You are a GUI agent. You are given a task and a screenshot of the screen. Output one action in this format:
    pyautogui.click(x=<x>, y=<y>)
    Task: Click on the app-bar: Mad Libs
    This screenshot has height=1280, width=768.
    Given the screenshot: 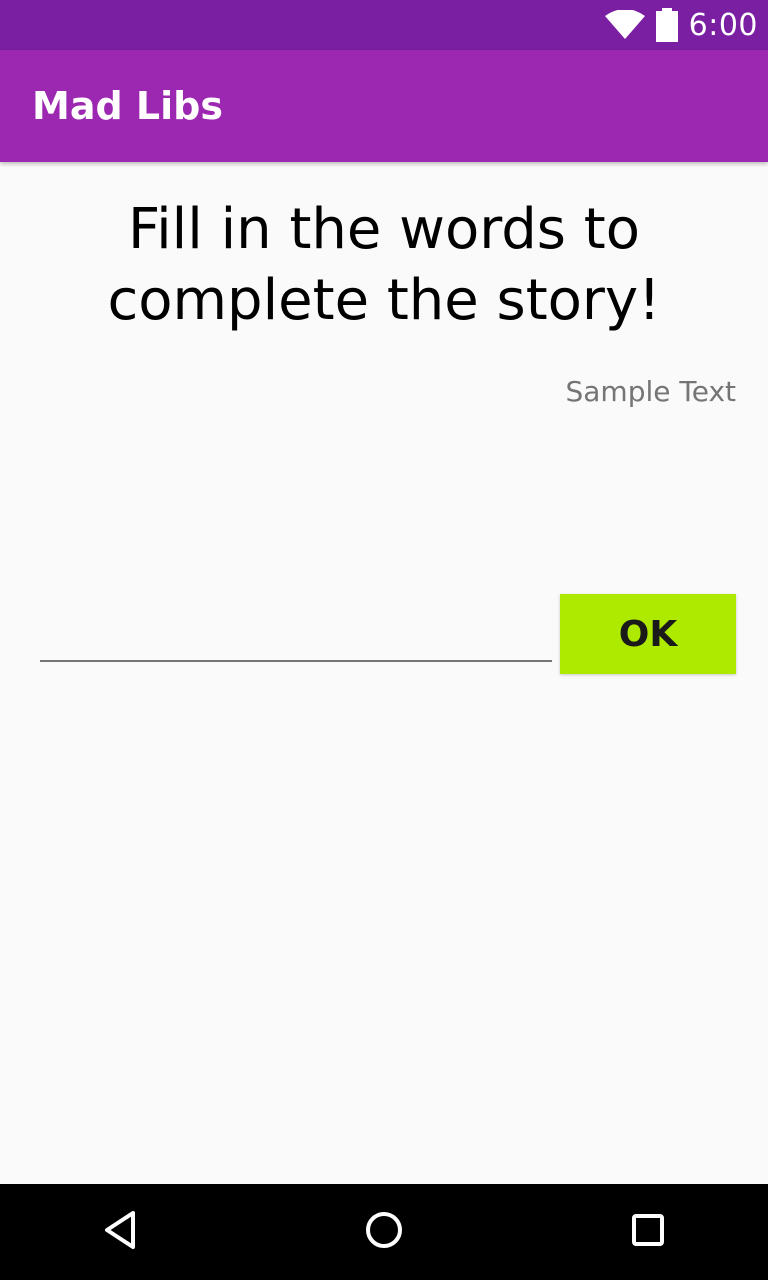 What is the action you would take?
    pyautogui.click(x=384, y=106)
    